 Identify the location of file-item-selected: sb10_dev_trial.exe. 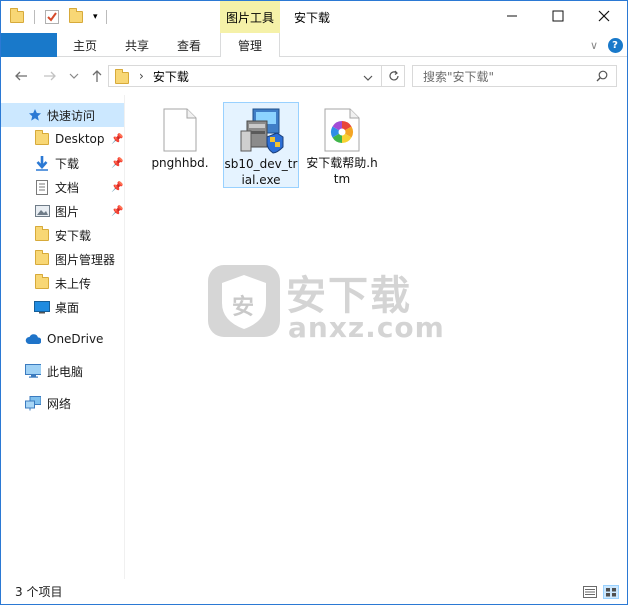
(261, 145).